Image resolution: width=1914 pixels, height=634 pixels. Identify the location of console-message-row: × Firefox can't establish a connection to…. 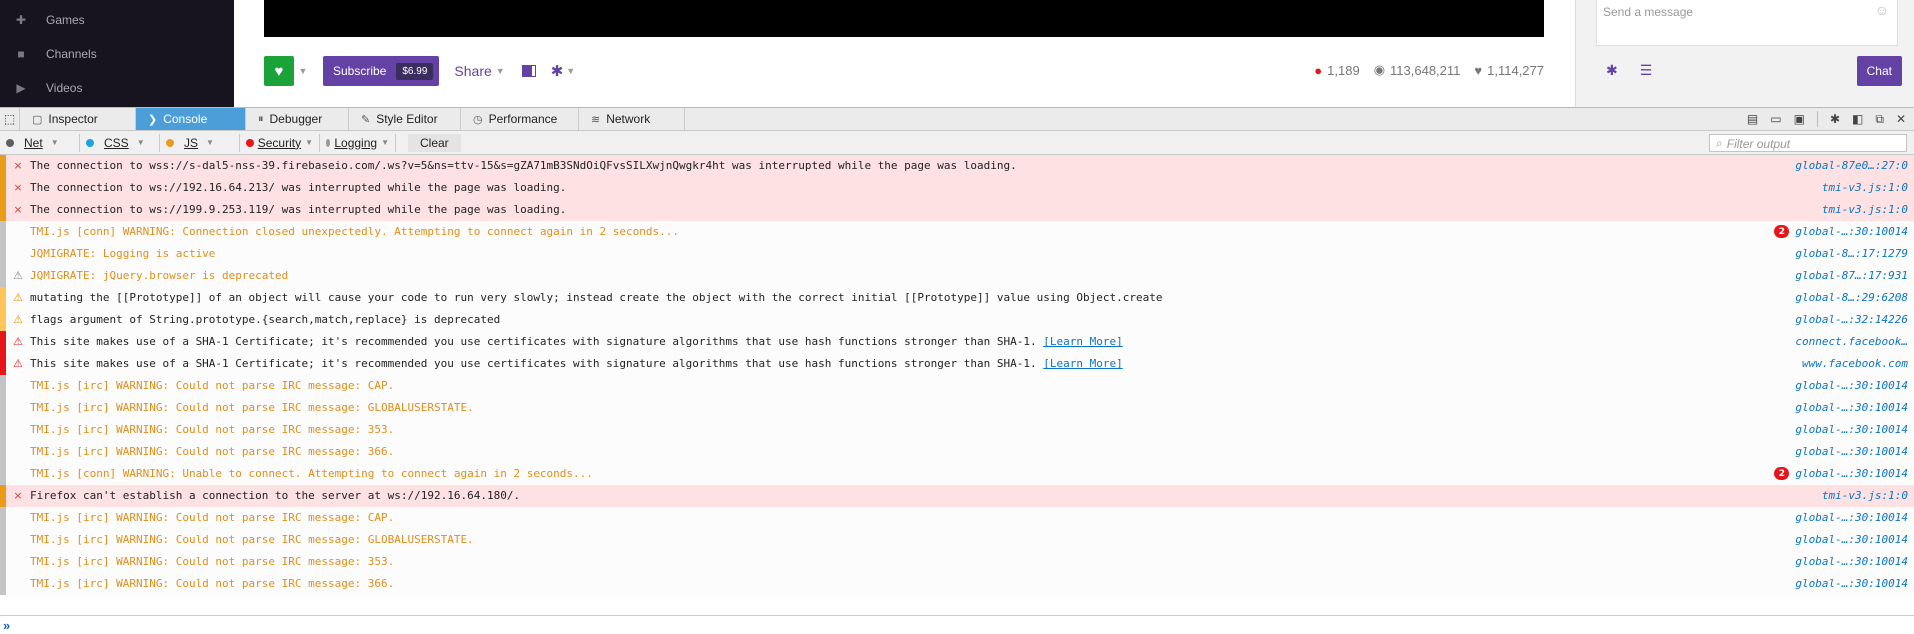
(957, 495).